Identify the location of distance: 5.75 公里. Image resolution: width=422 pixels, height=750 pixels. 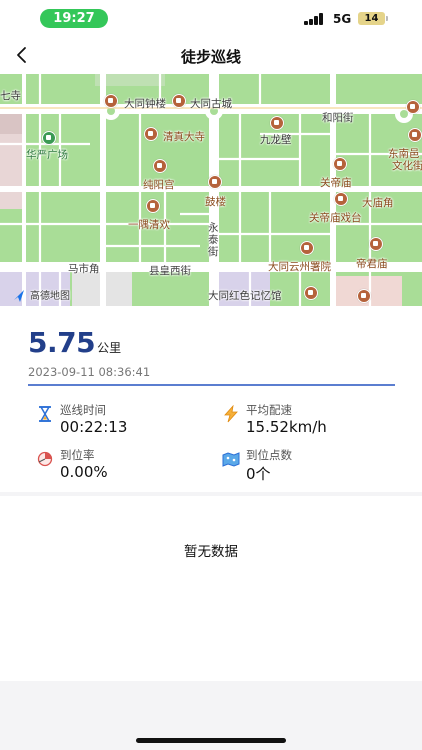
(74, 342).